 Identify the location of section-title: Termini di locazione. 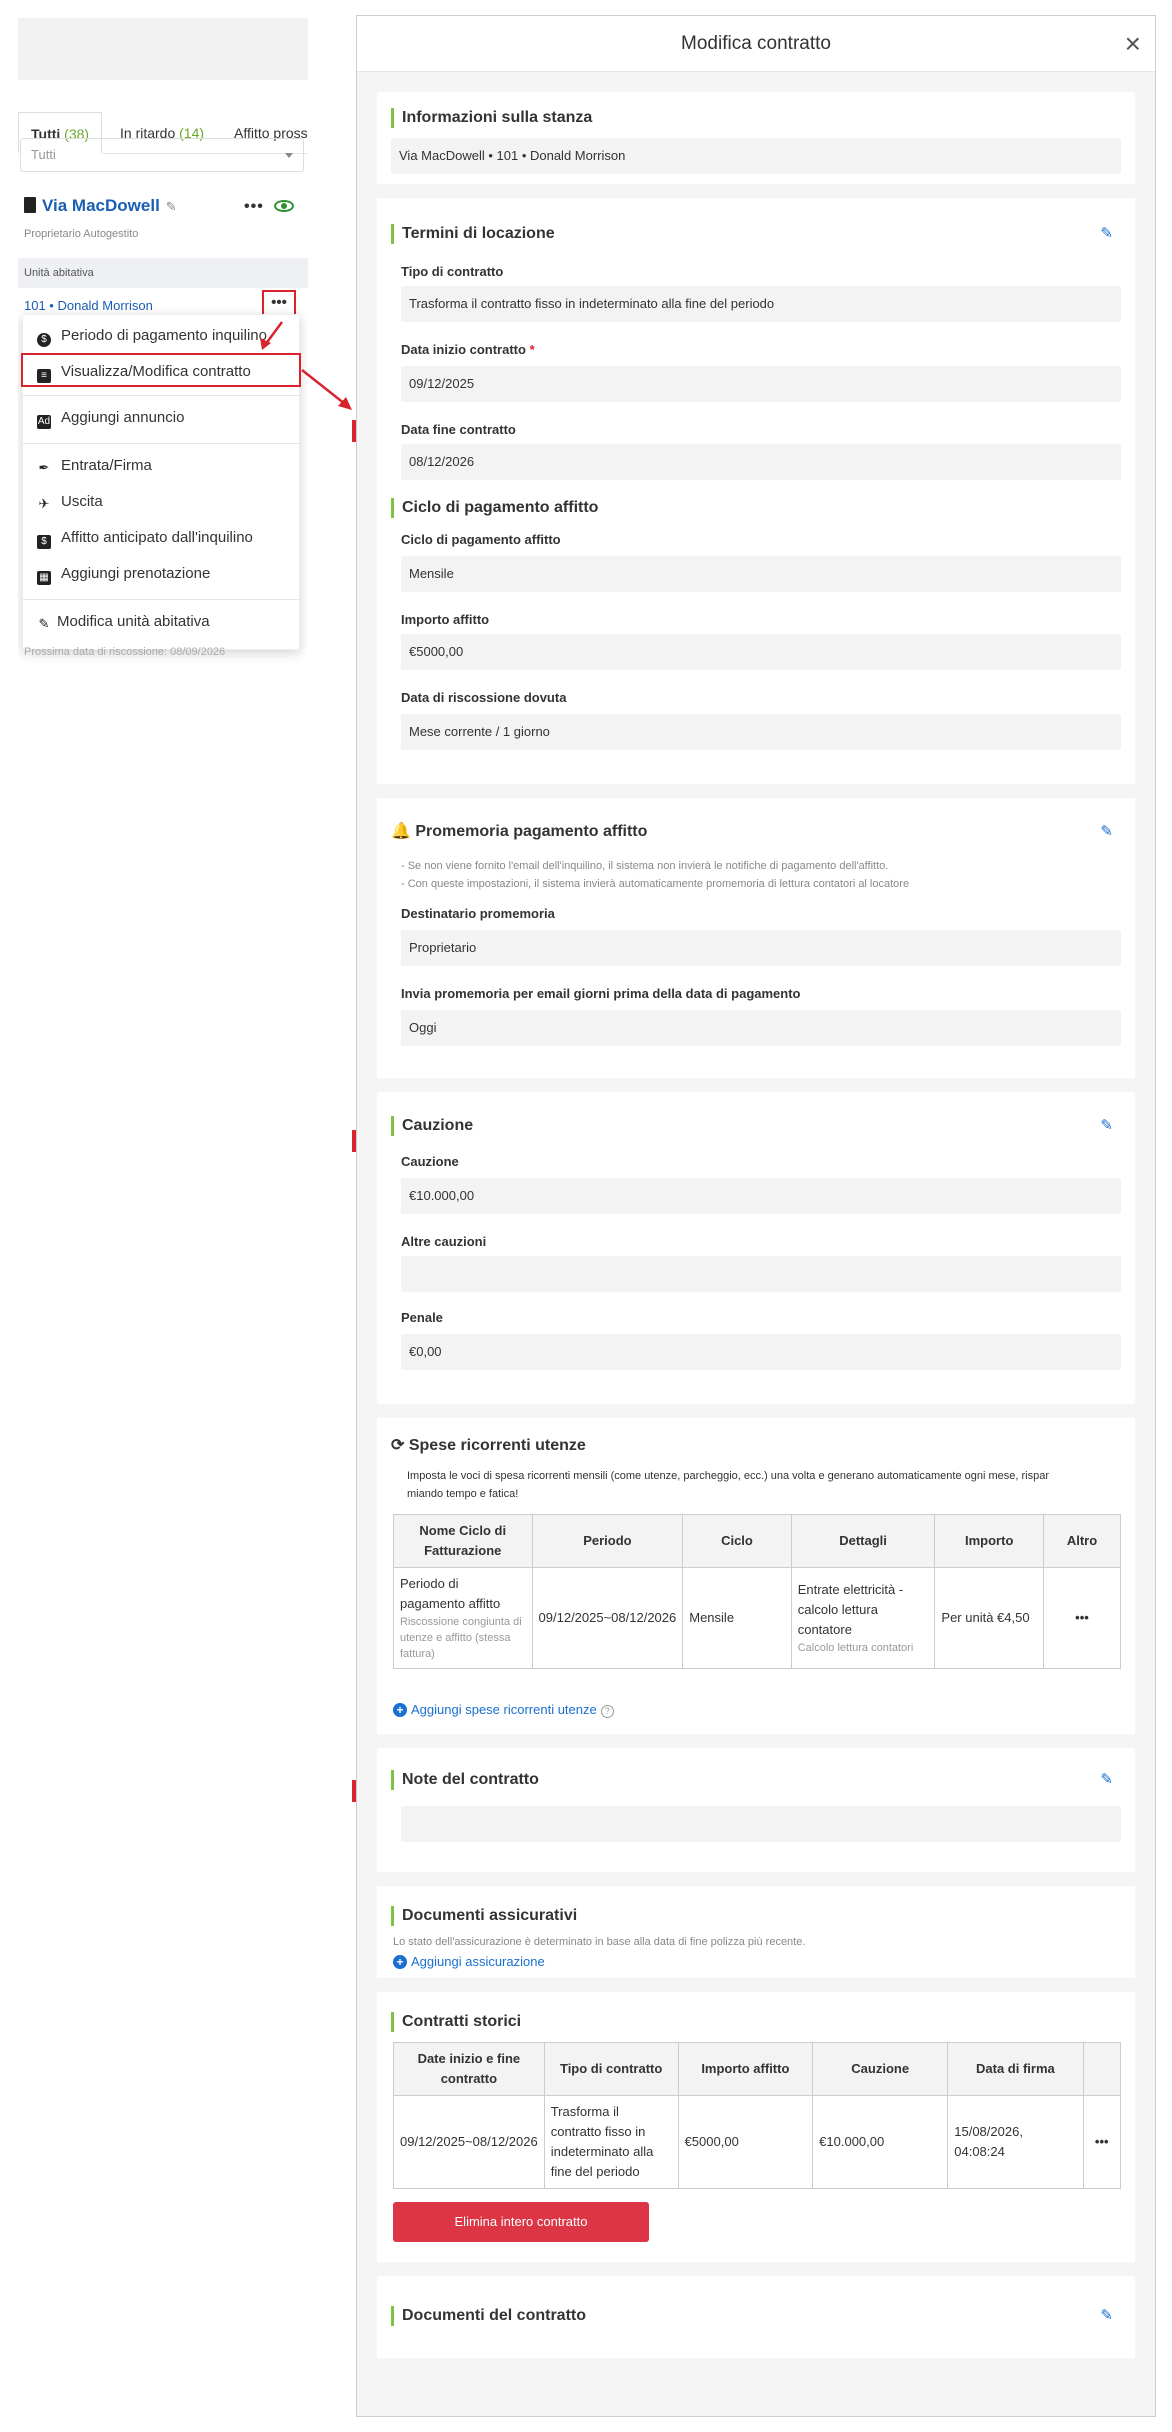
(473, 234).